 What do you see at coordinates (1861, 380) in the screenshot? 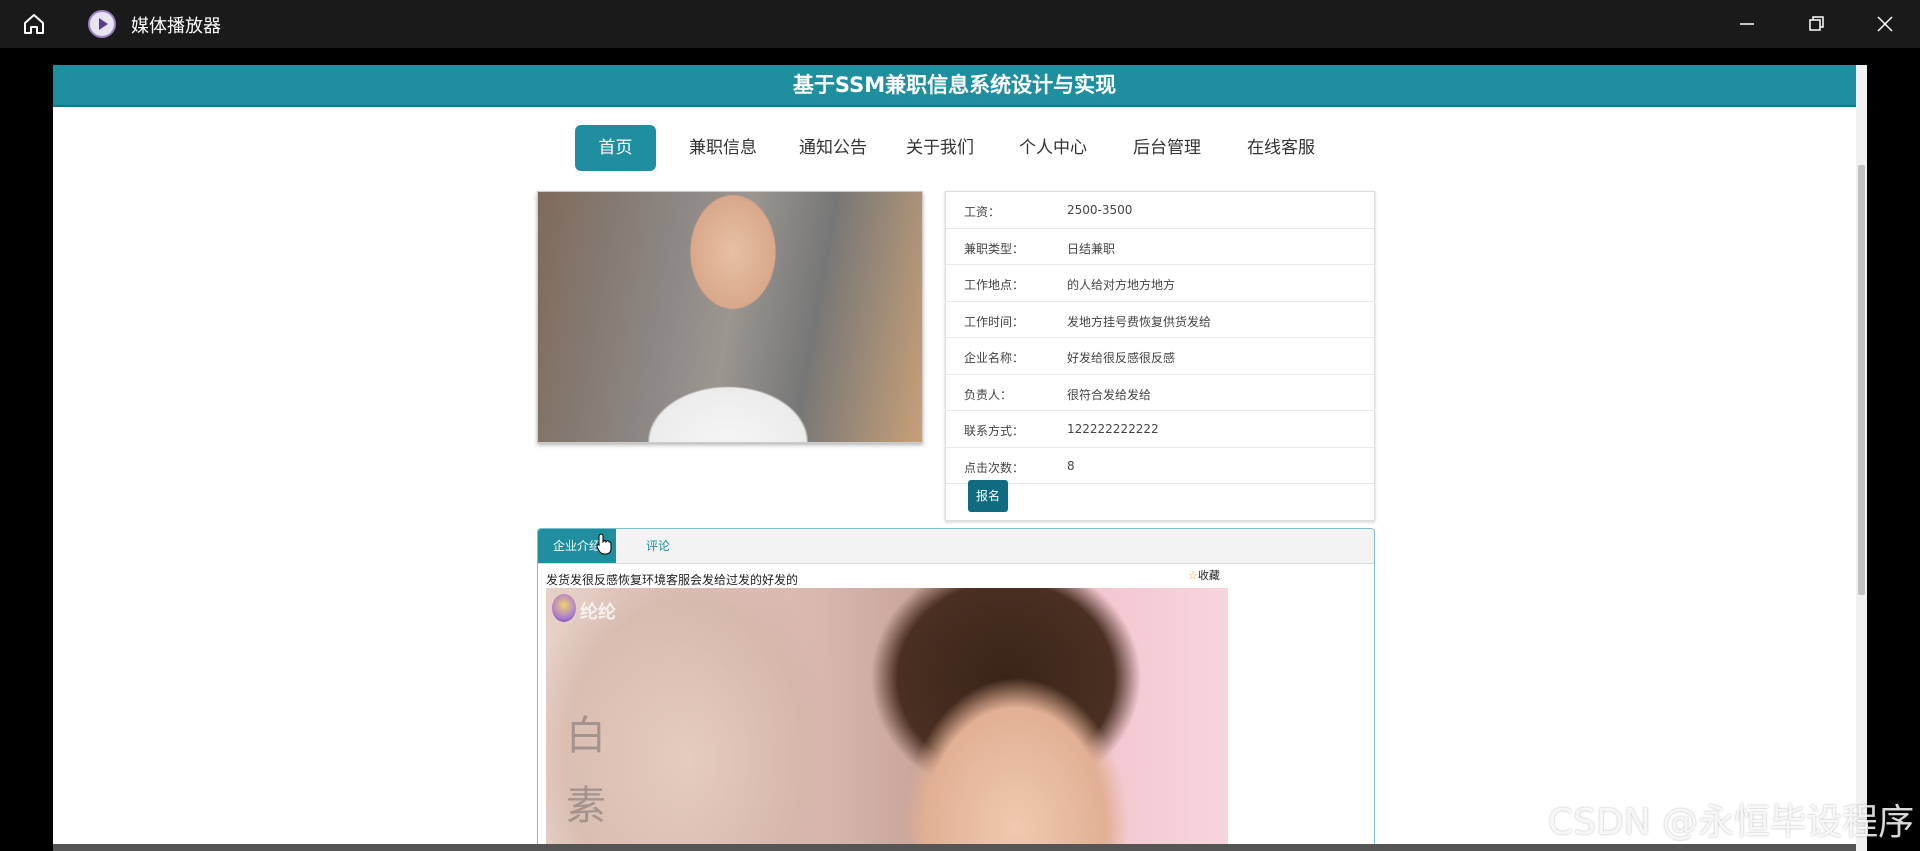
I see `scrollbar-thumb` at bounding box center [1861, 380].